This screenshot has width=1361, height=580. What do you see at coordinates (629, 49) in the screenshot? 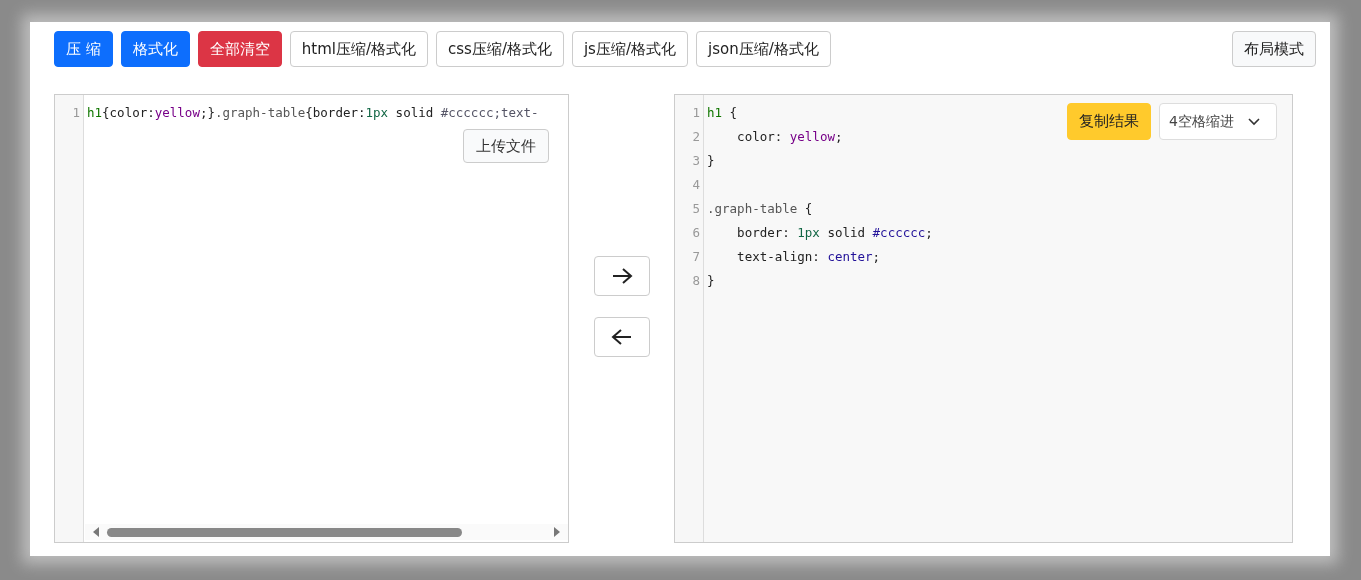
I see `mode-button: js压缩/格式化` at bounding box center [629, 49].